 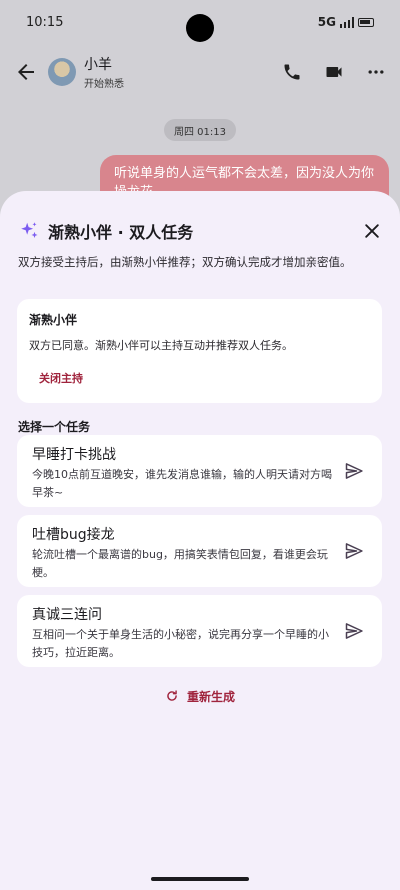 I want to click on contact-status: 开始熟悉, so click(x=104, y=84).